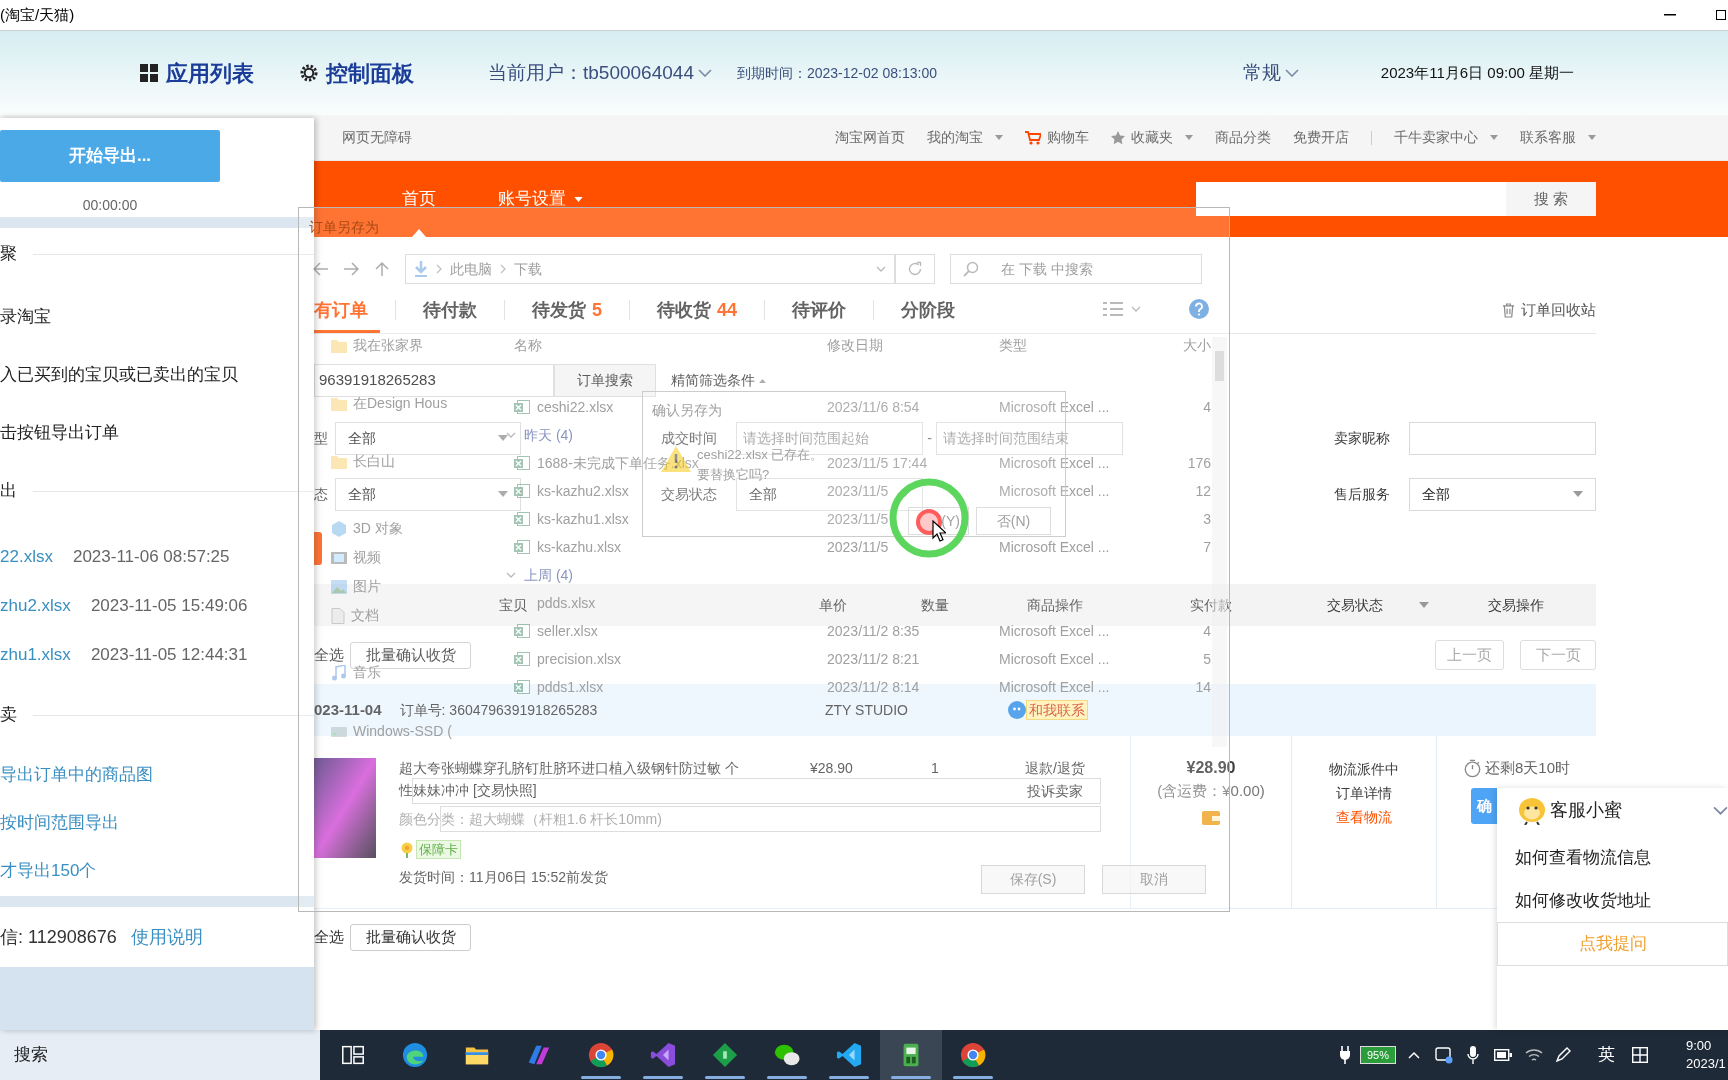  Describe the element at coordinates (1424, 605) in the screenshot. I see `caret-down-icon` at that location.